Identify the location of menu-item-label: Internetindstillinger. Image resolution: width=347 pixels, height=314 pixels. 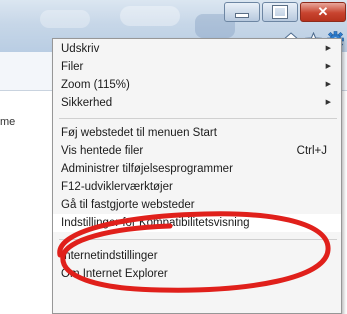
(109, 256).